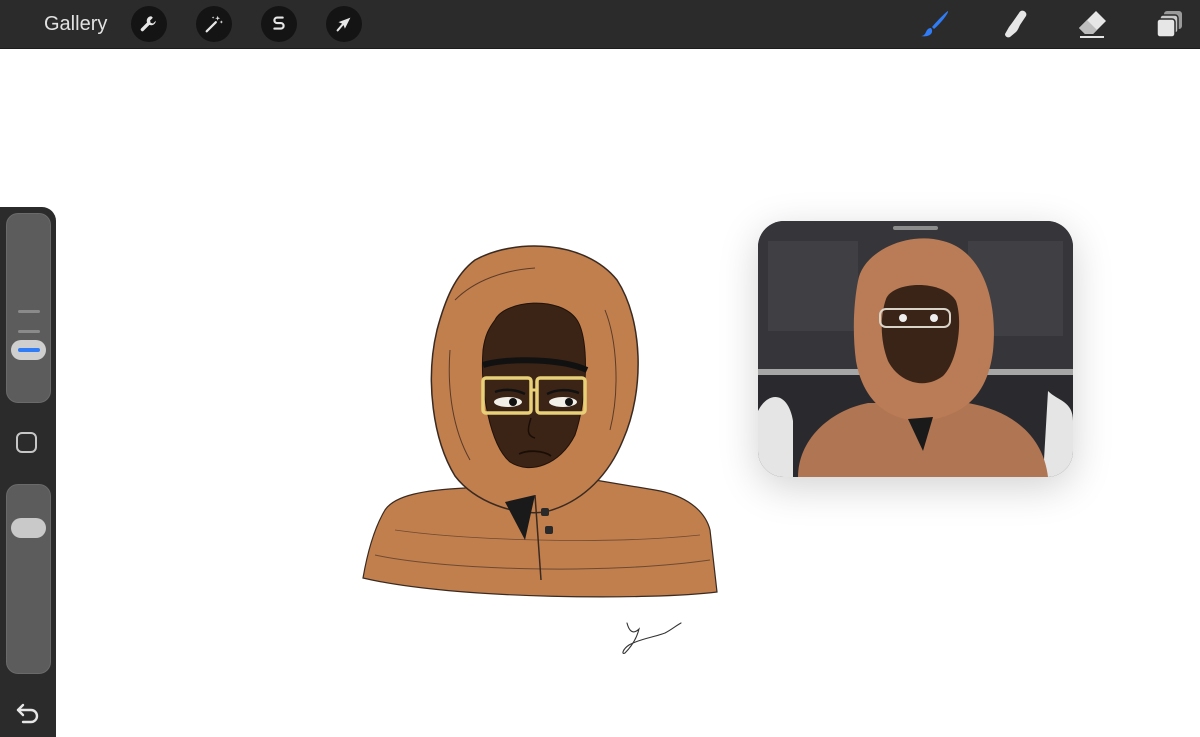 This screenshot has height=737, width=1200. I want to click on reference-photo, so click(915, 349).